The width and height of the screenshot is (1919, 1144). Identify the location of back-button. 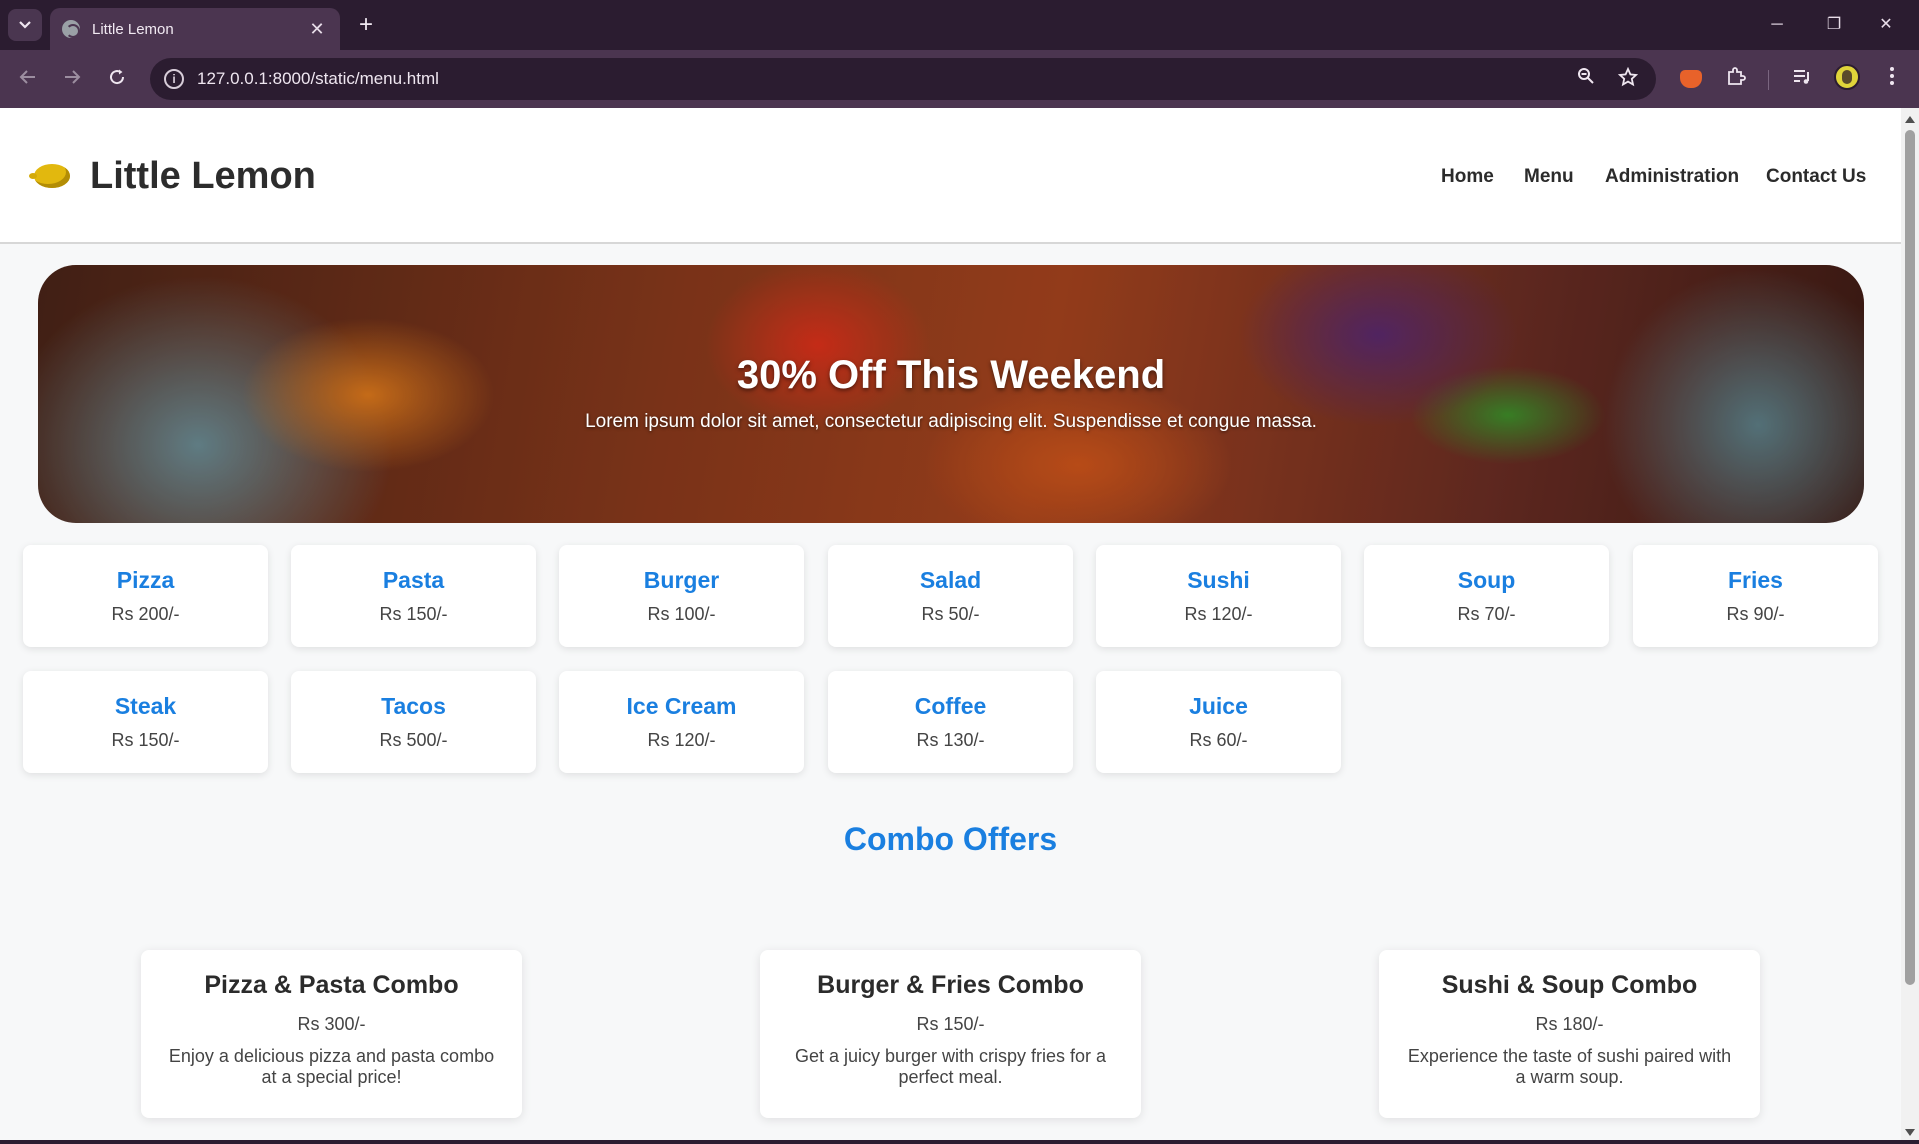
(28, 80).